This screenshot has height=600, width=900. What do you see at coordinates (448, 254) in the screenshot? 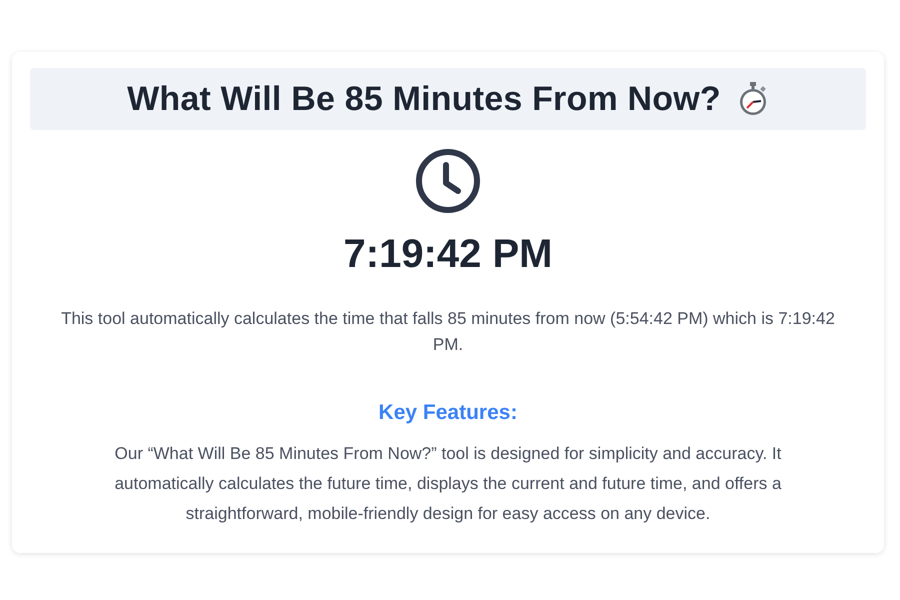
I see `result-time: 7:19:42 PM` at bounding box center [448, 254].